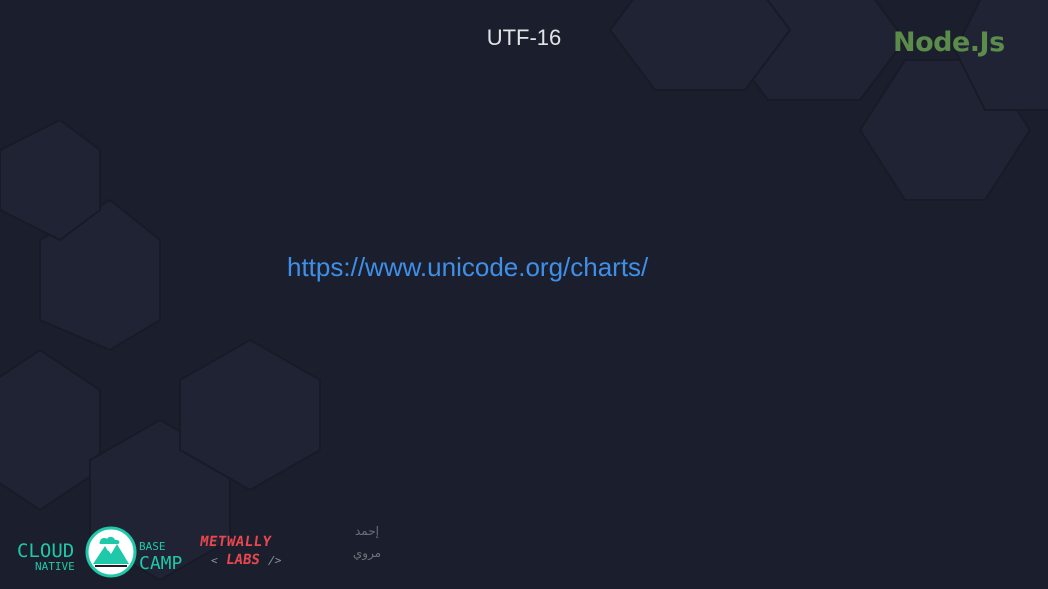  Describe the element at coordinates (275, 560) in the screenshot. I see `ml-close-bracket: />` at that location.